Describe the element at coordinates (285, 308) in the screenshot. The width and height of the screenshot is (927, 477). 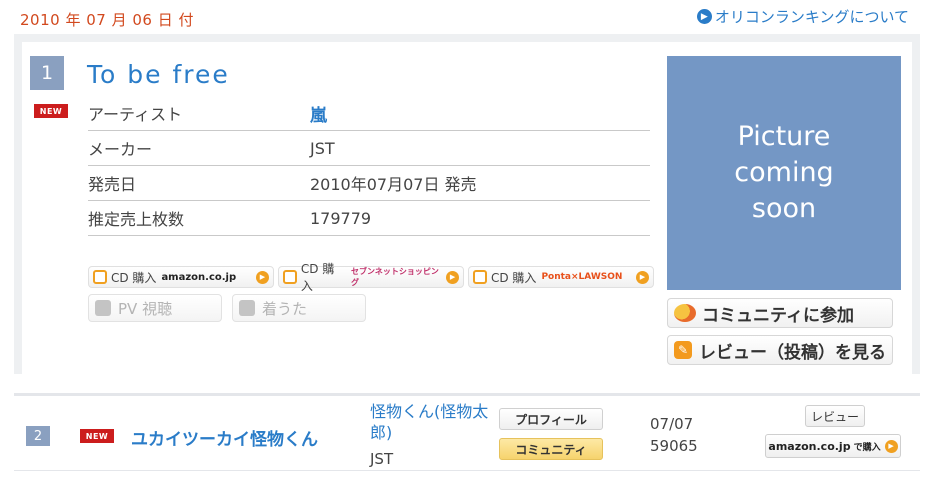
I see `chaku-label: 着うた` at that location.